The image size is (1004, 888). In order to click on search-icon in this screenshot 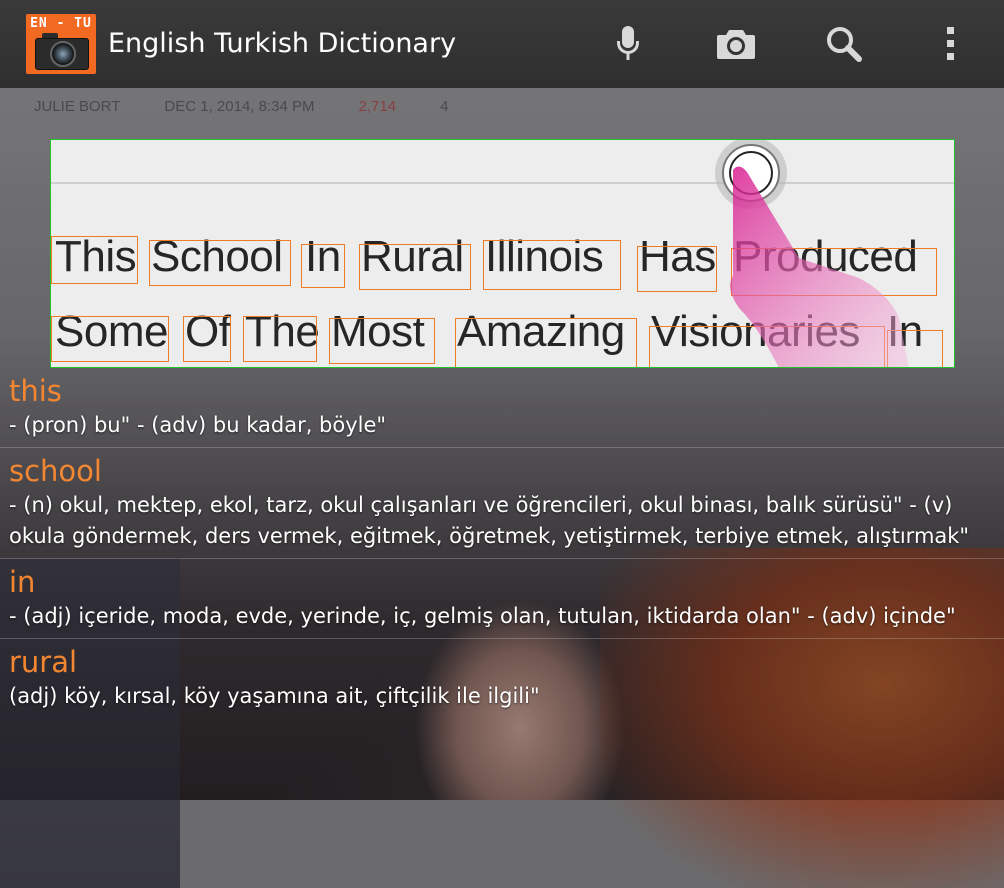, I will do `click(844, 44)`.